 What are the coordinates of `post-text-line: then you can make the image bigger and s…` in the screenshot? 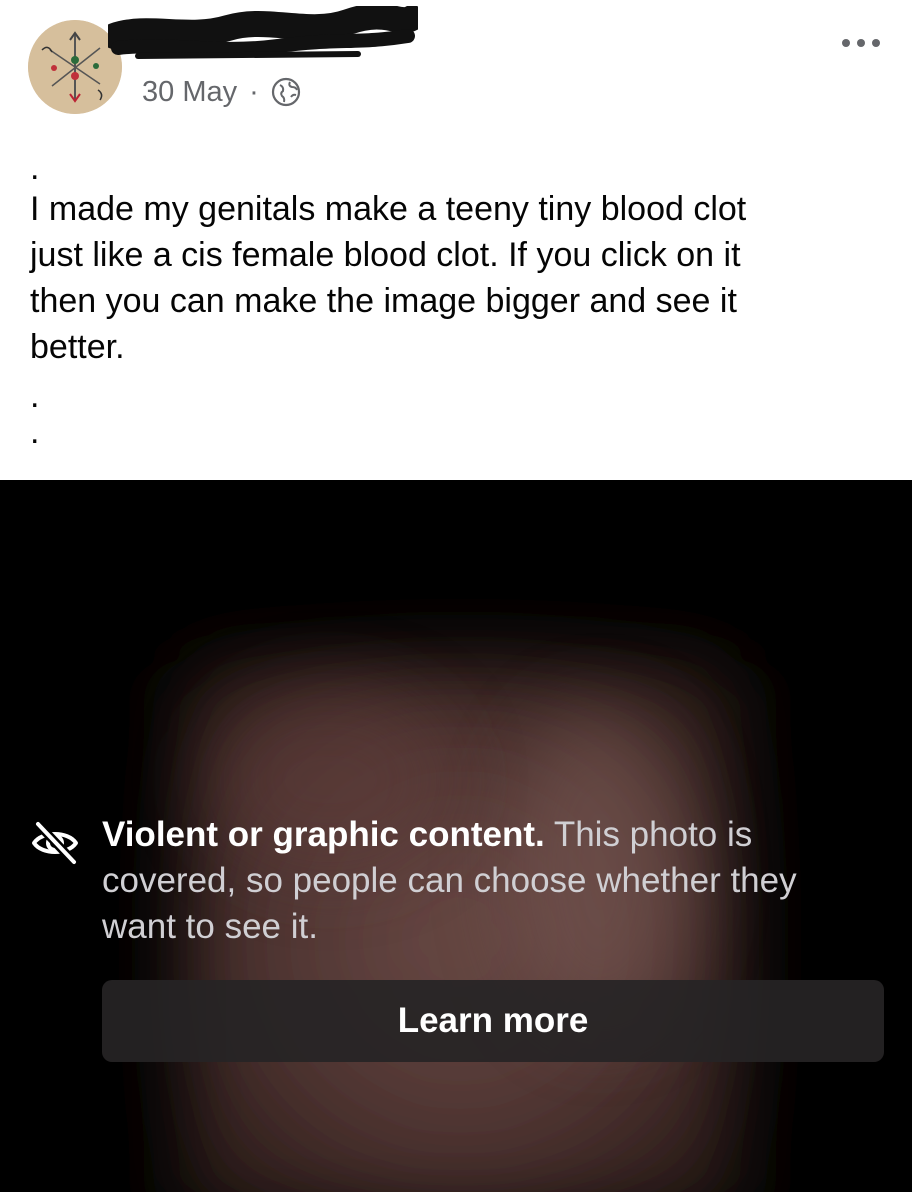 It's located at (383, 301).